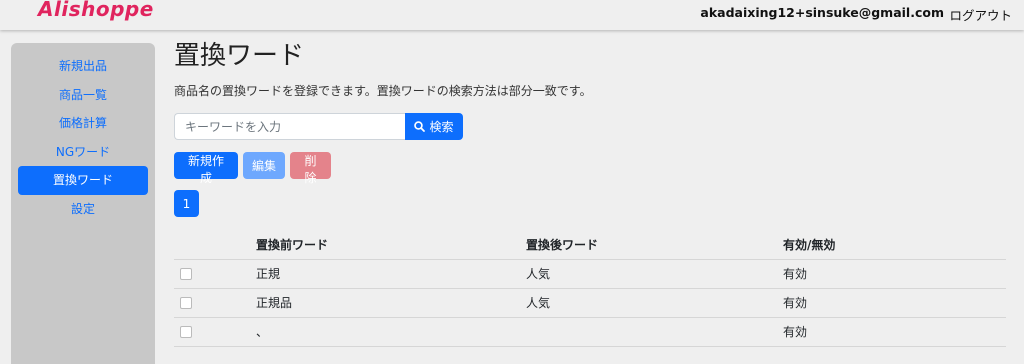  What do you see at coordinates (83, 95) in the screenshot?
I see `sidebar-item-product-list: 商品一覧` at bounding box center [83, 95].